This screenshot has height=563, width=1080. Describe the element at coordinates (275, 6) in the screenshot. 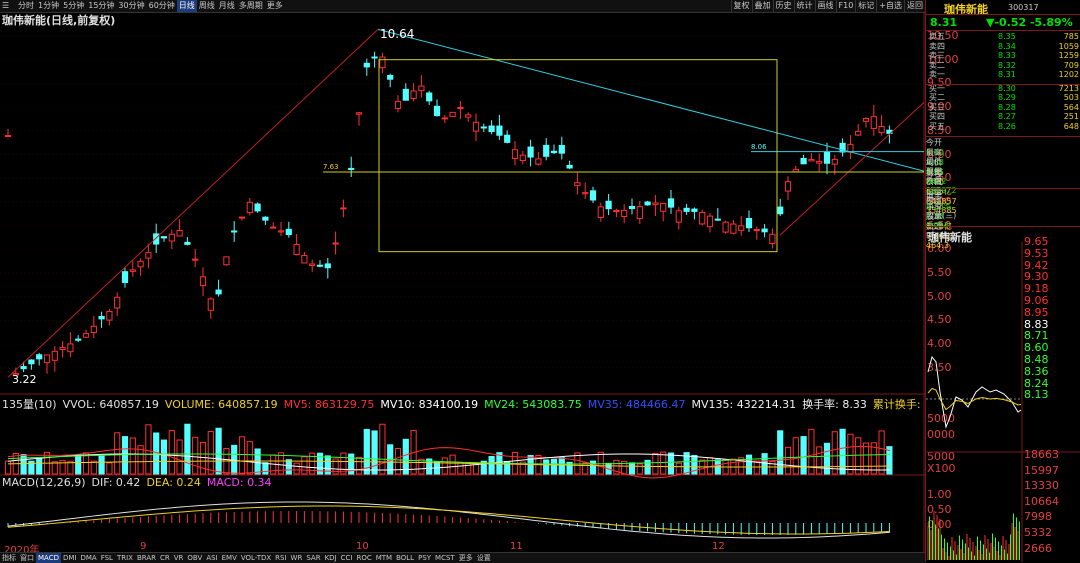

I see `period-tab-10: 更多` at that location.